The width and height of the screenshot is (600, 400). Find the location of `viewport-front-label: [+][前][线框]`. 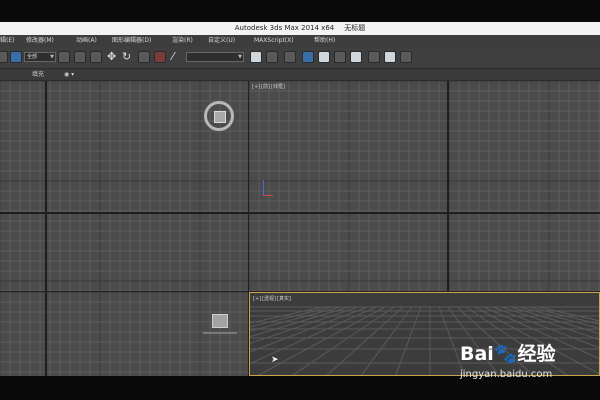

viewport-front-label: [+][前][线框] is located at coordinates (269, 86).